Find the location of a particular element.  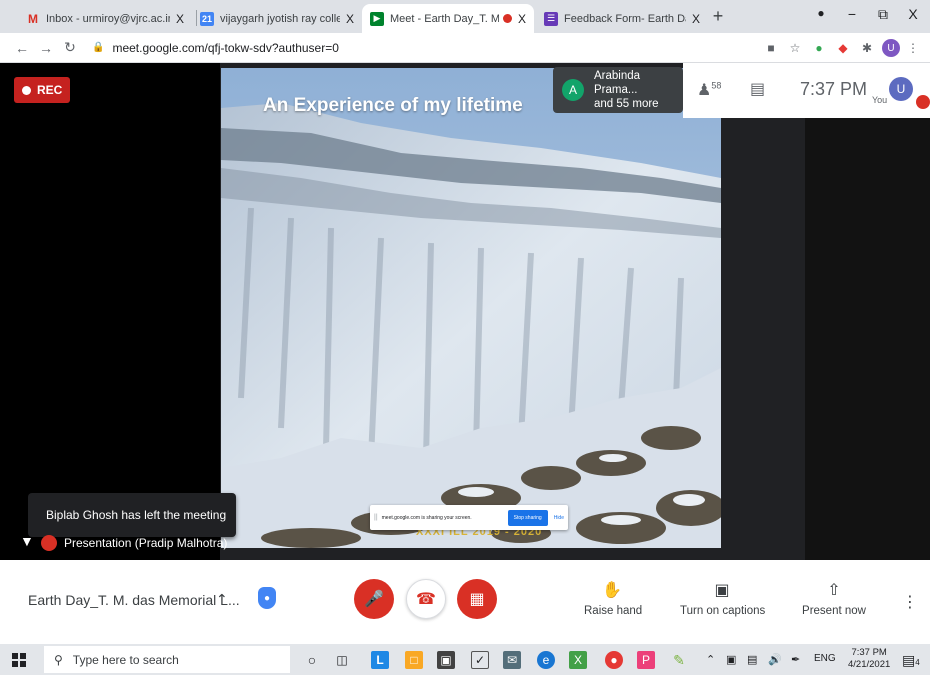

search-icon: ⚲ is located at coordinates (58, 659).